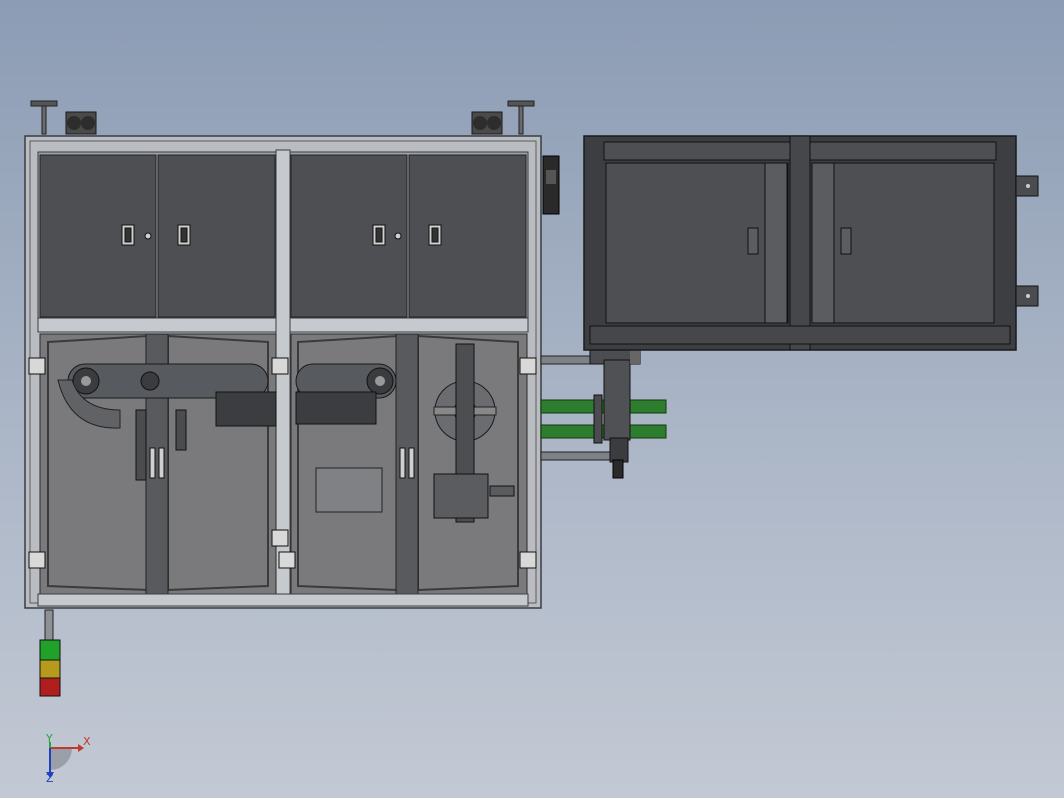  What do you see at coordinates (811, 243) in the screenshot?
I see `auxiliary-cabinet` at bounding box center [811, 243].